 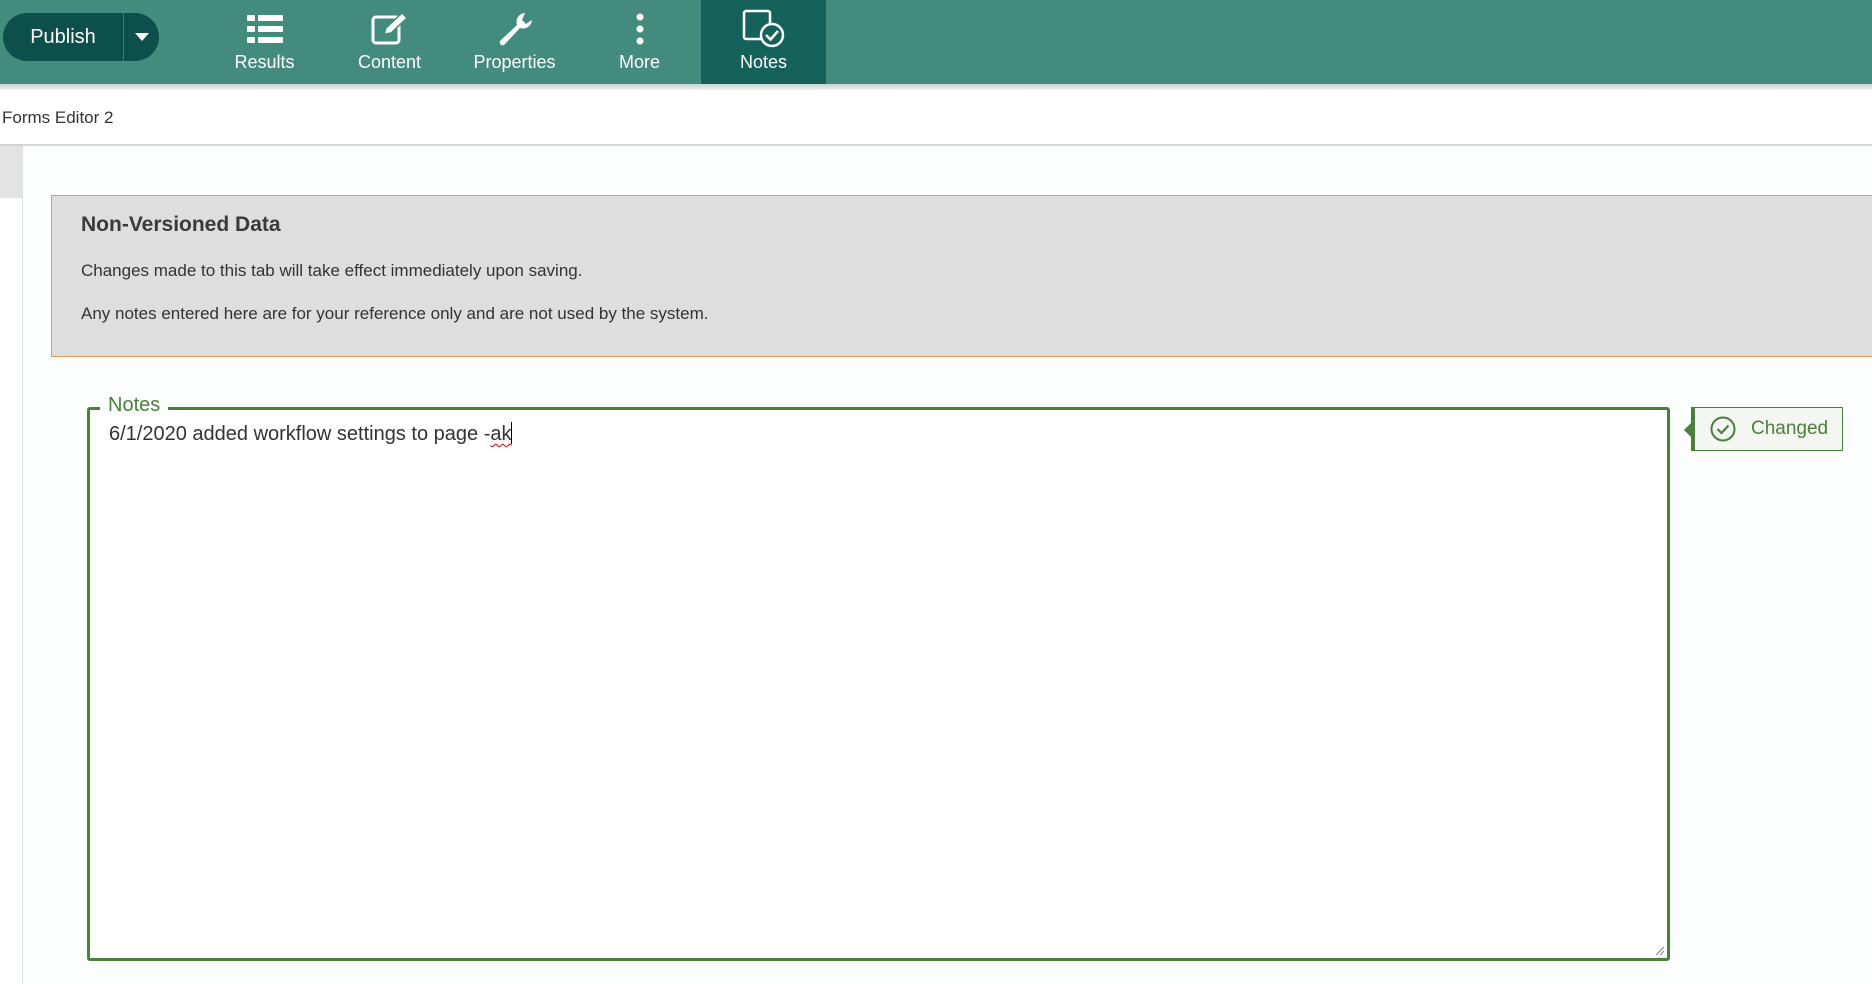 I want to click on notice-title: Non-Versioned Data, so click(x=181, y=224).